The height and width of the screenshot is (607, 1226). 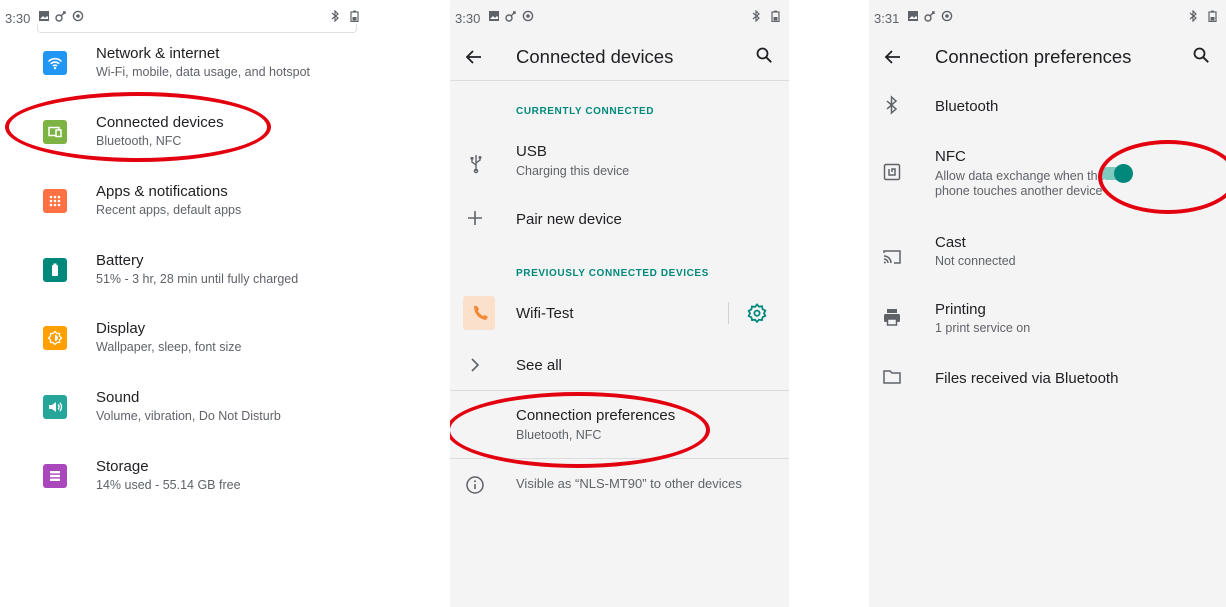 I want to click on settings-item-title: Battery, so click(x=120, y=260).